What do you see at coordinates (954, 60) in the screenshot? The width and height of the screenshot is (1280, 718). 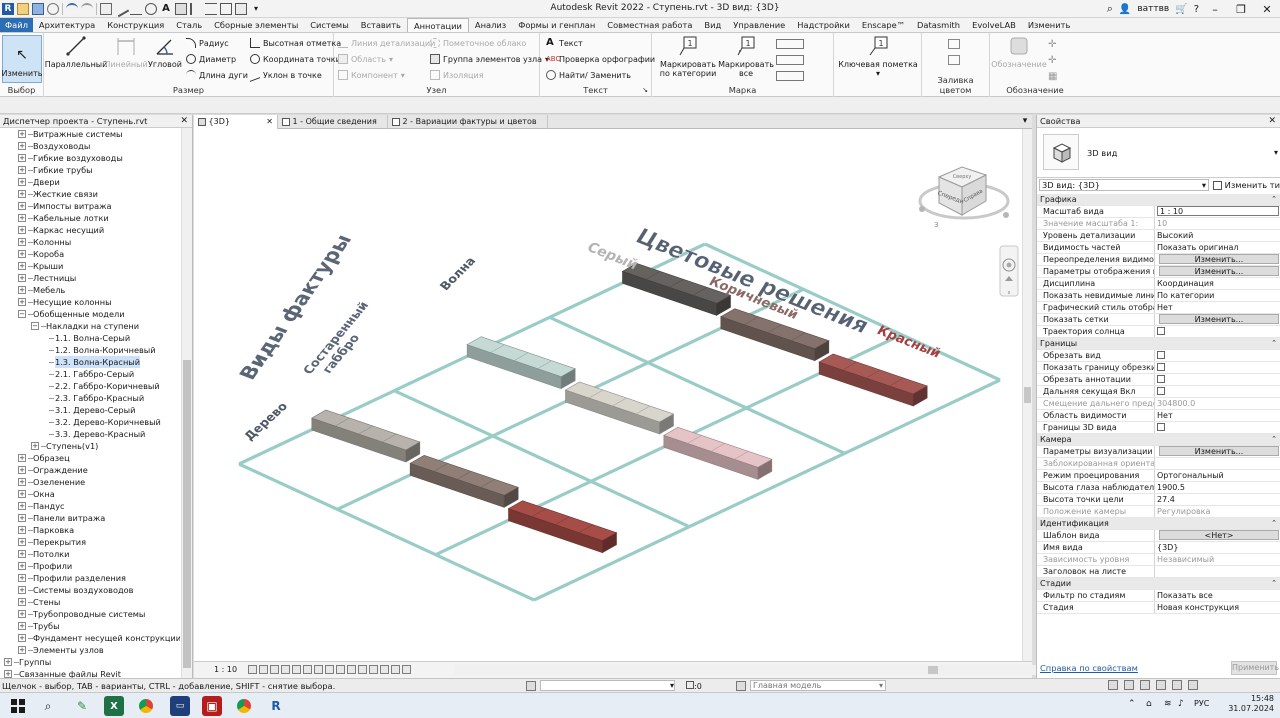 I see `color-fill-edit-icon` at bounding box center [954, 60].